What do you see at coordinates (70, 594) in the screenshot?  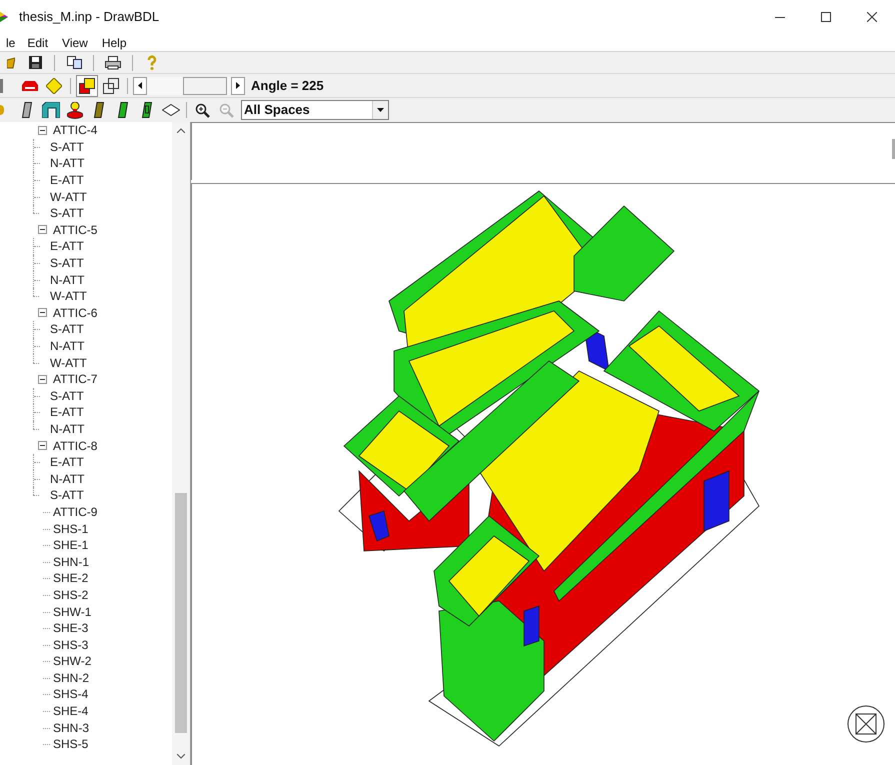 I see `tree-item: SHS-2` at bounding box center [70, 594].